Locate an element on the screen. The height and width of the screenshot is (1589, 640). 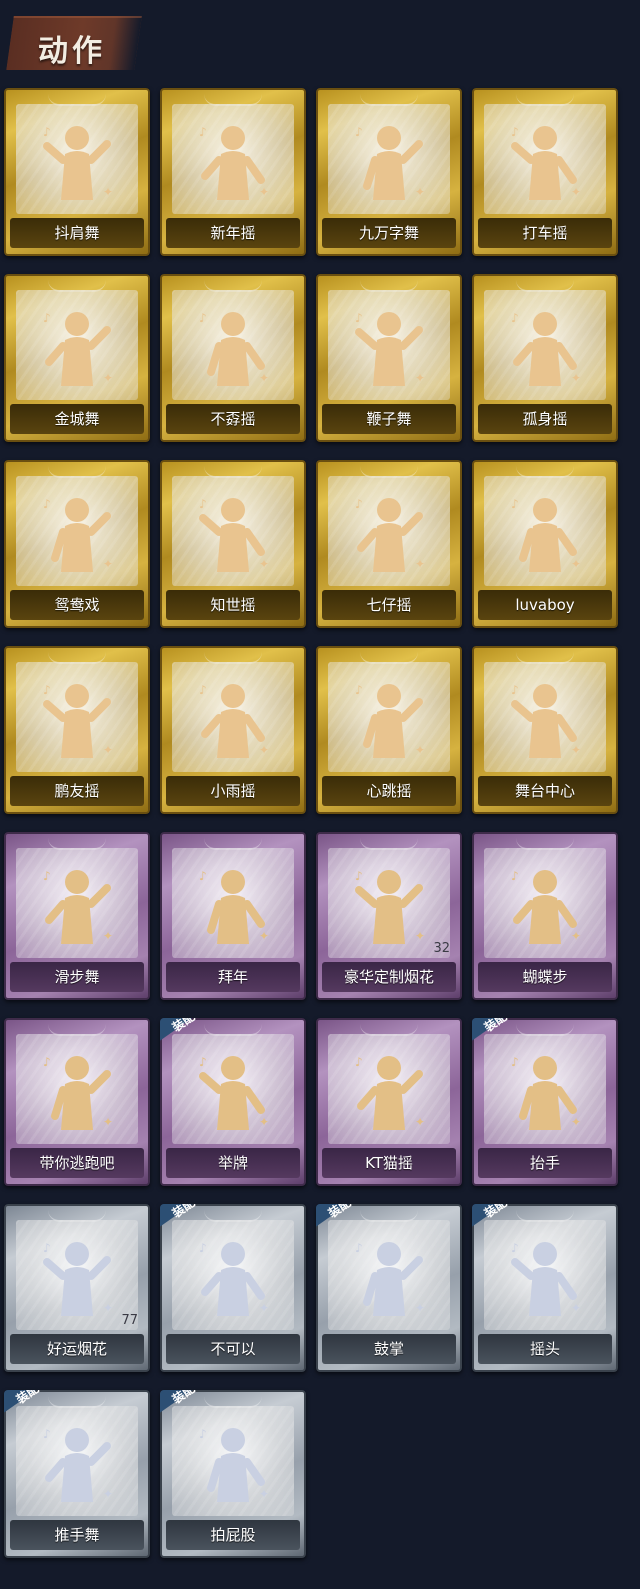
emote-card: ♪ ✦ 鞭子舞 is located at coordinates (389, 358).